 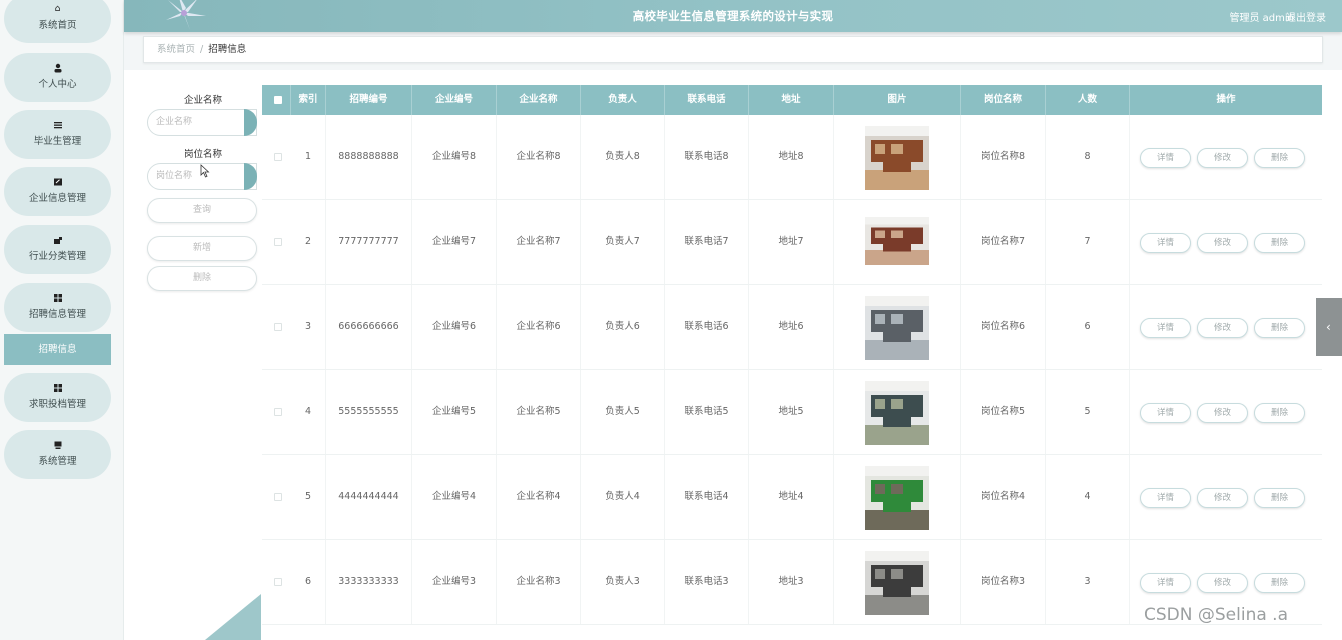 I want to click on cell-phone: 联系电话8, so click(x=707, y=157).